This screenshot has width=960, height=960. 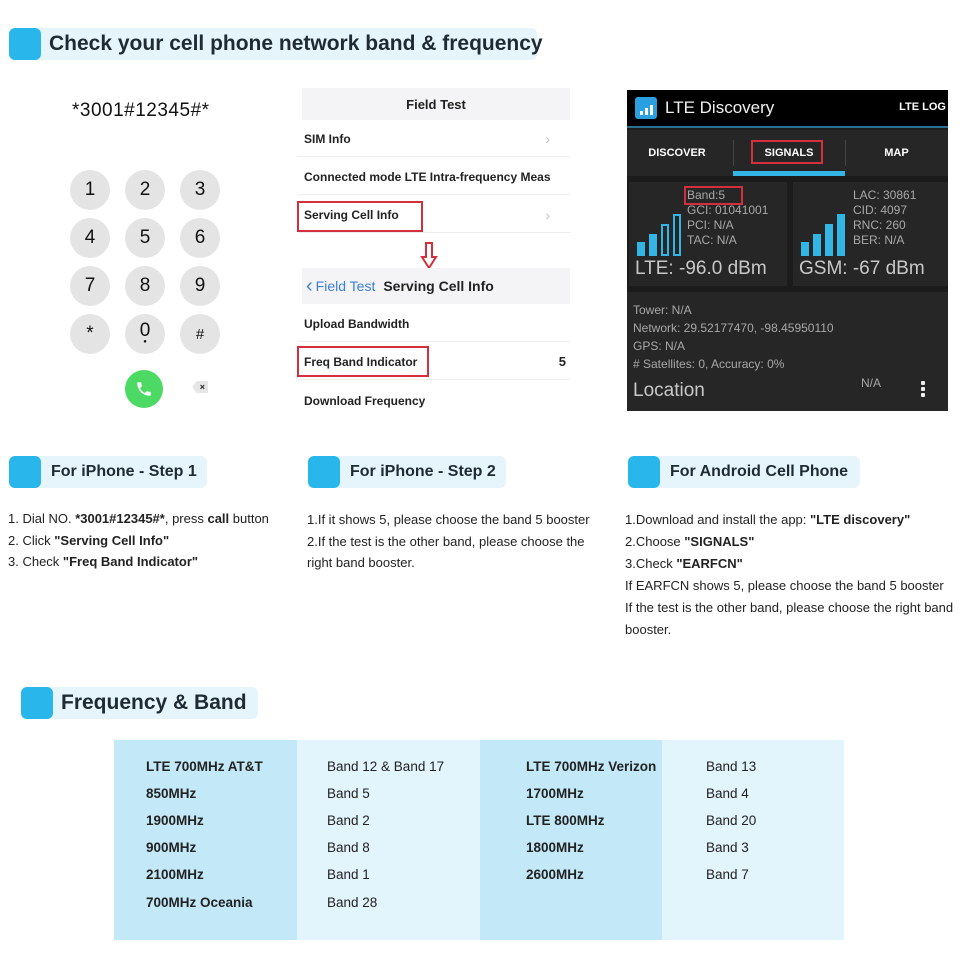 I want to click on freq-cell: LTE 700MHz AT&T, so click(x=204, y=766).